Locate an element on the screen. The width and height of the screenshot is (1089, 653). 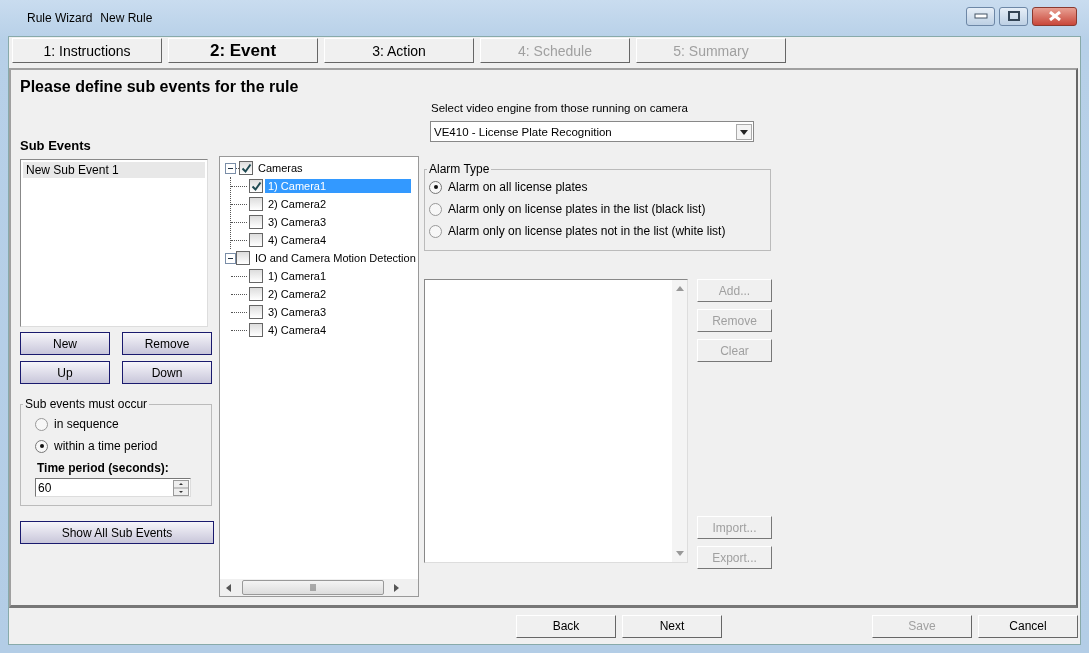
tree-item: 1) Camera1 is located at coordinates (297, 276).